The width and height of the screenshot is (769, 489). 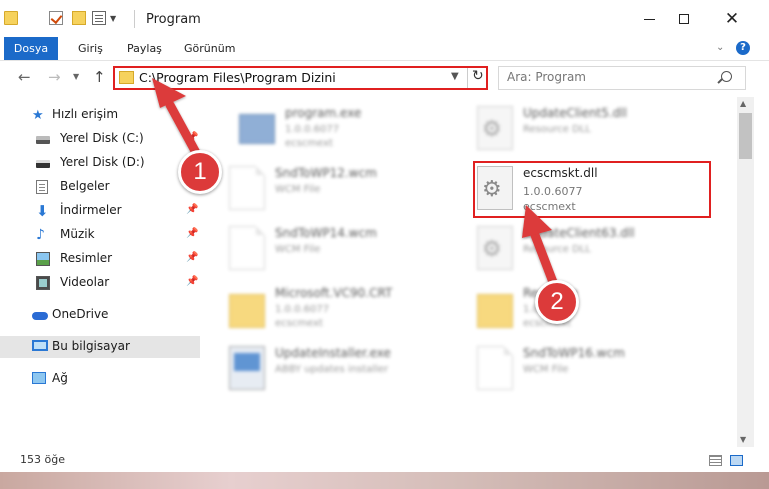 What do you see at coordinates (85, 186) in the screenshot?
I see `sidebar-item-label: Belgeler` at bounding box center [85, 186].